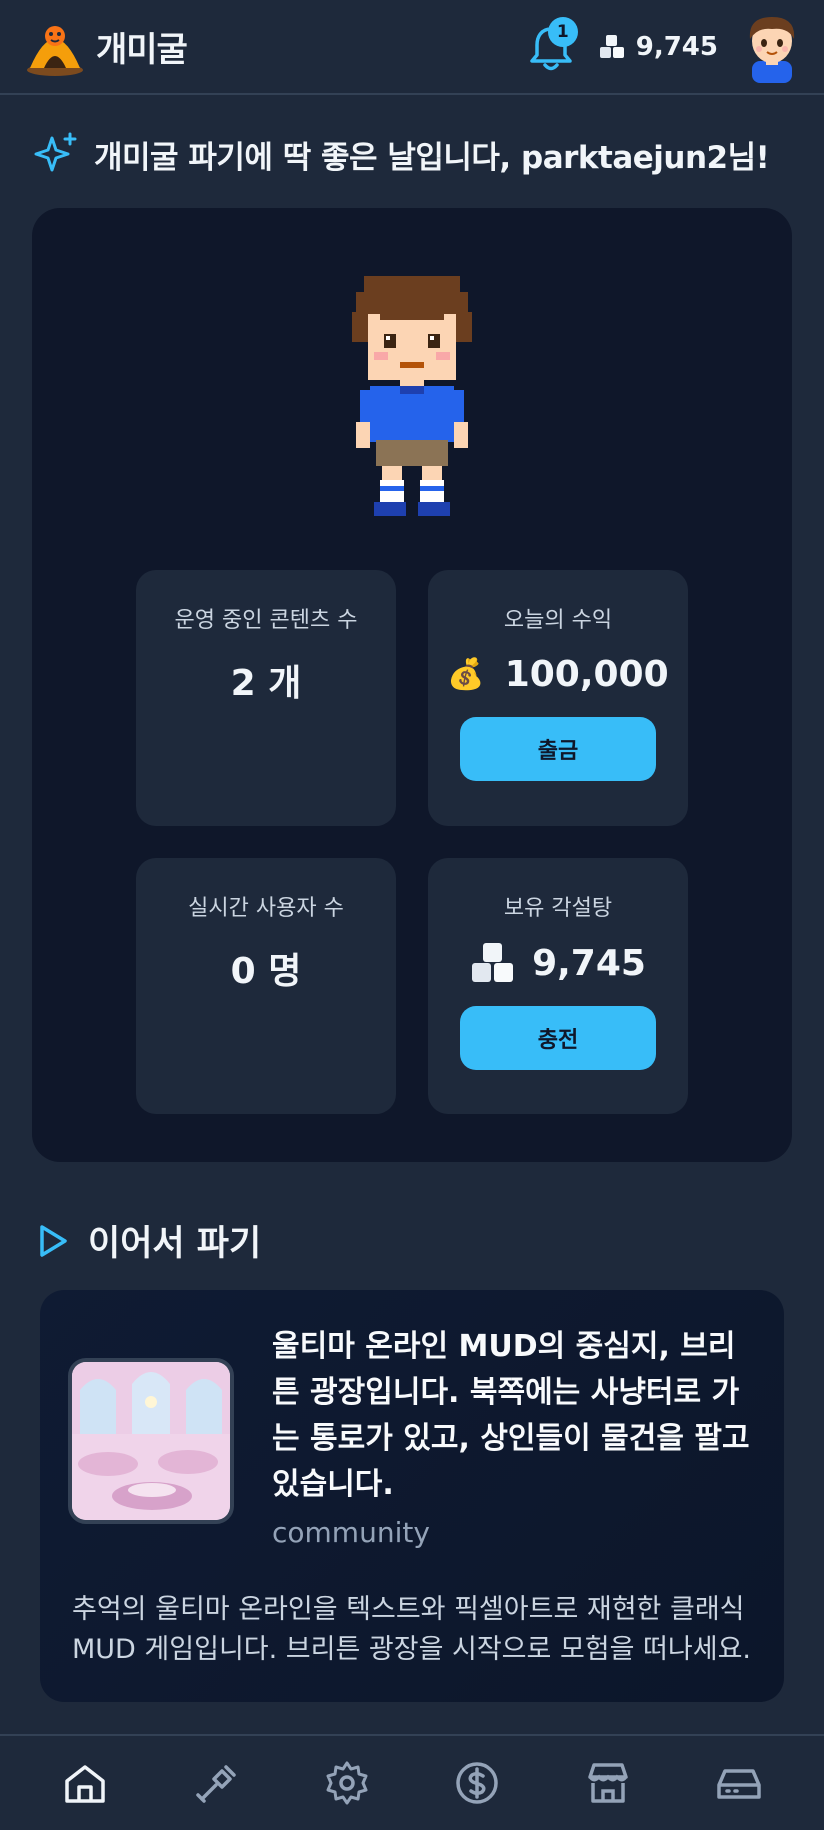  Describe the element at coordinates (53, 1240) in the screenshot. I see `play-icon` at that location.